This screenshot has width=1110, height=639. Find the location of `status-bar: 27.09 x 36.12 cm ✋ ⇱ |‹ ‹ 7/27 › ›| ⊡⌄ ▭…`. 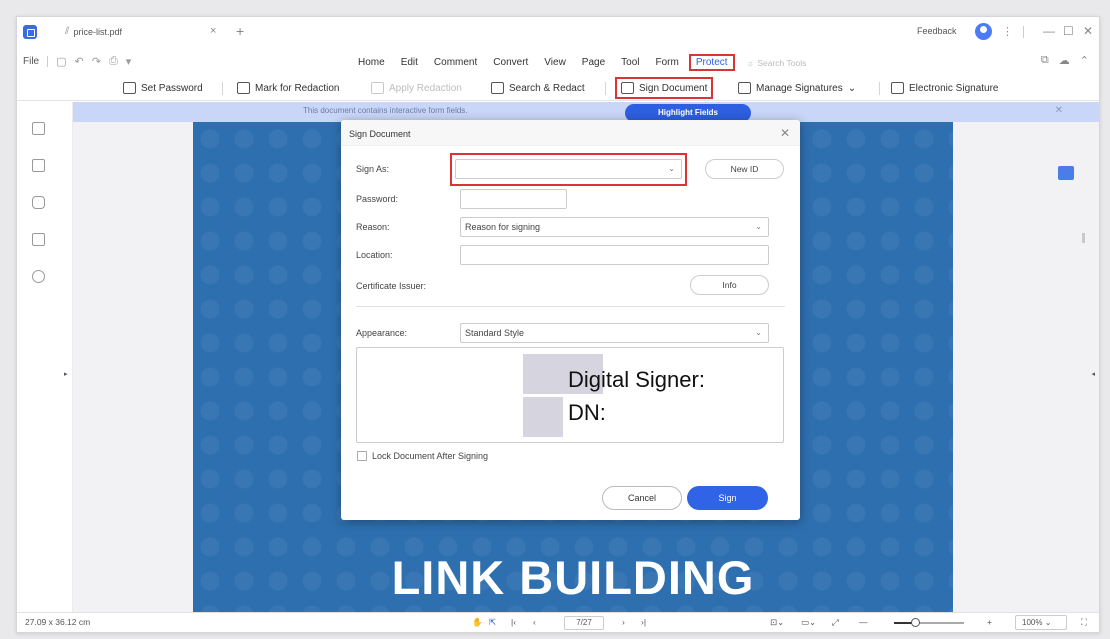

status-bar: 27.09 x 36.12 cm ✋ ⇱ |‹ ‹ 7/27 › ›| ⊡⌄ ▭… is located at coordinates (558, 622).